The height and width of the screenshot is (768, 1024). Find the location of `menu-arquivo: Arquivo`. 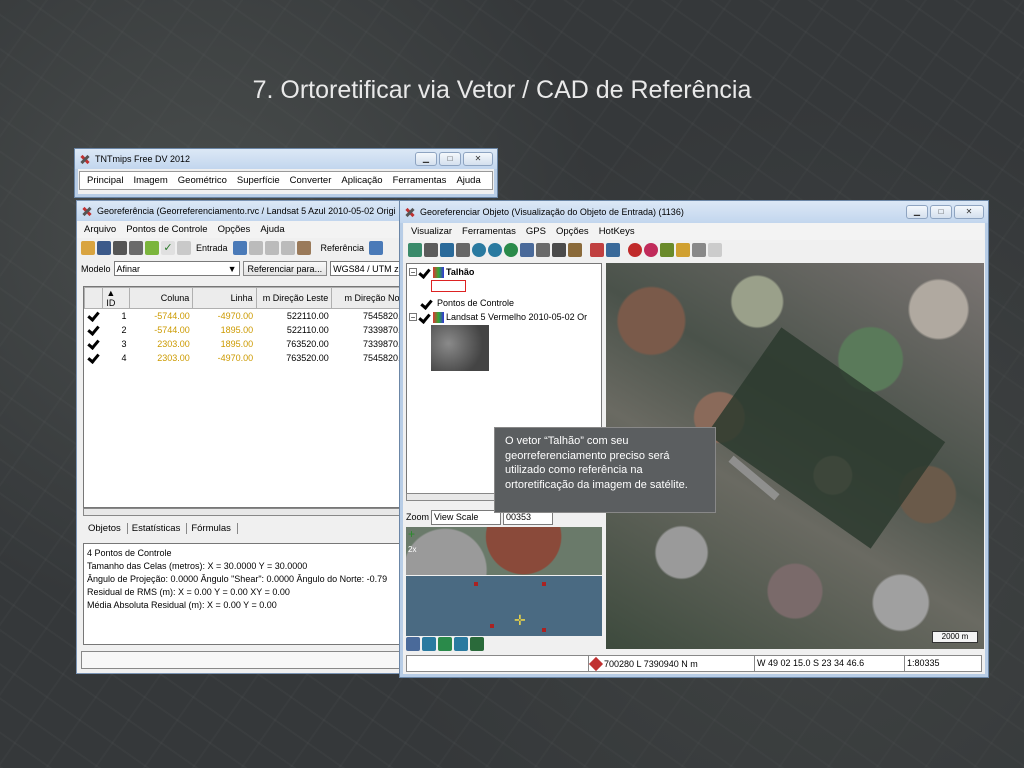

menu-arquivo: Arquivo is located at coordinates (100, 229).